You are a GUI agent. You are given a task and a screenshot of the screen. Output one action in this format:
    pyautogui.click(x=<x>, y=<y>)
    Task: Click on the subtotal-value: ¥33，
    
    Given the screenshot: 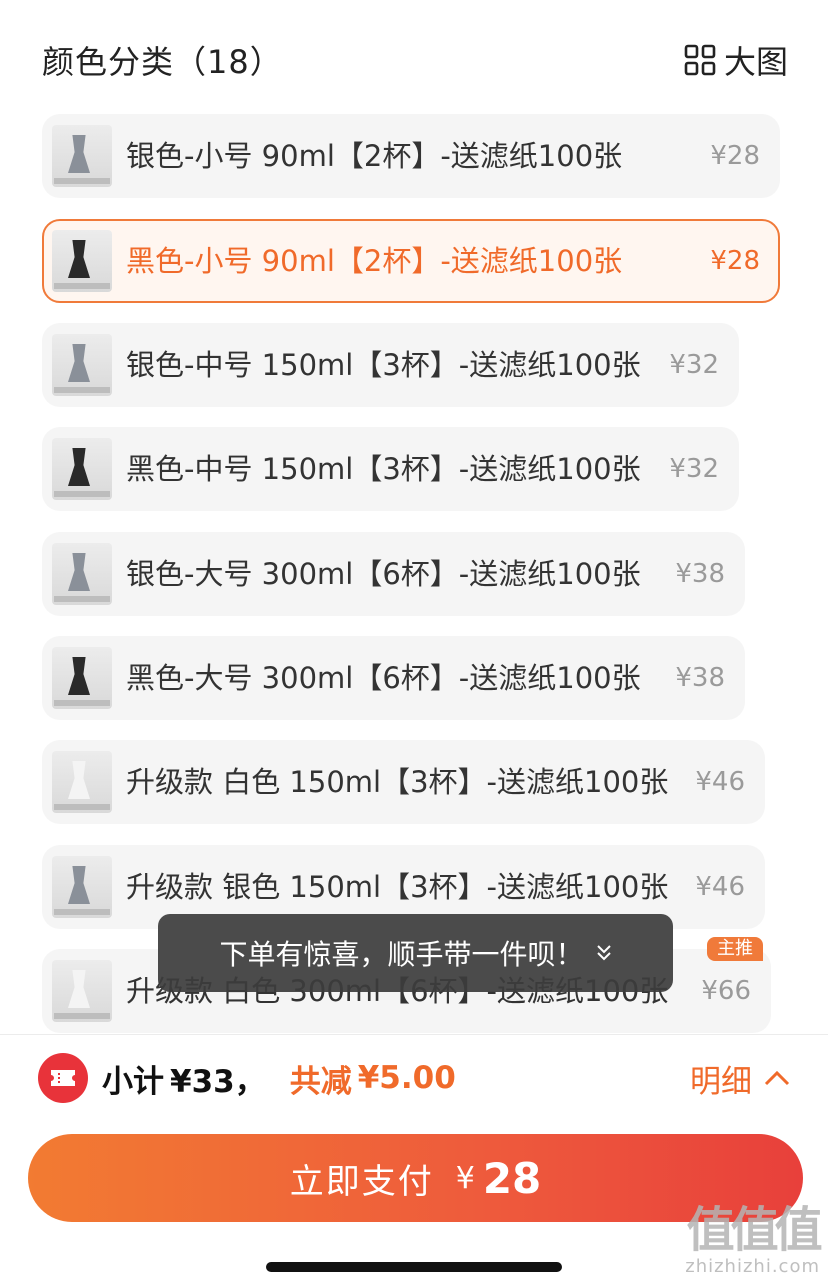 What is the action you would take?
    pyautogui.click(x=218, y=1081)
    